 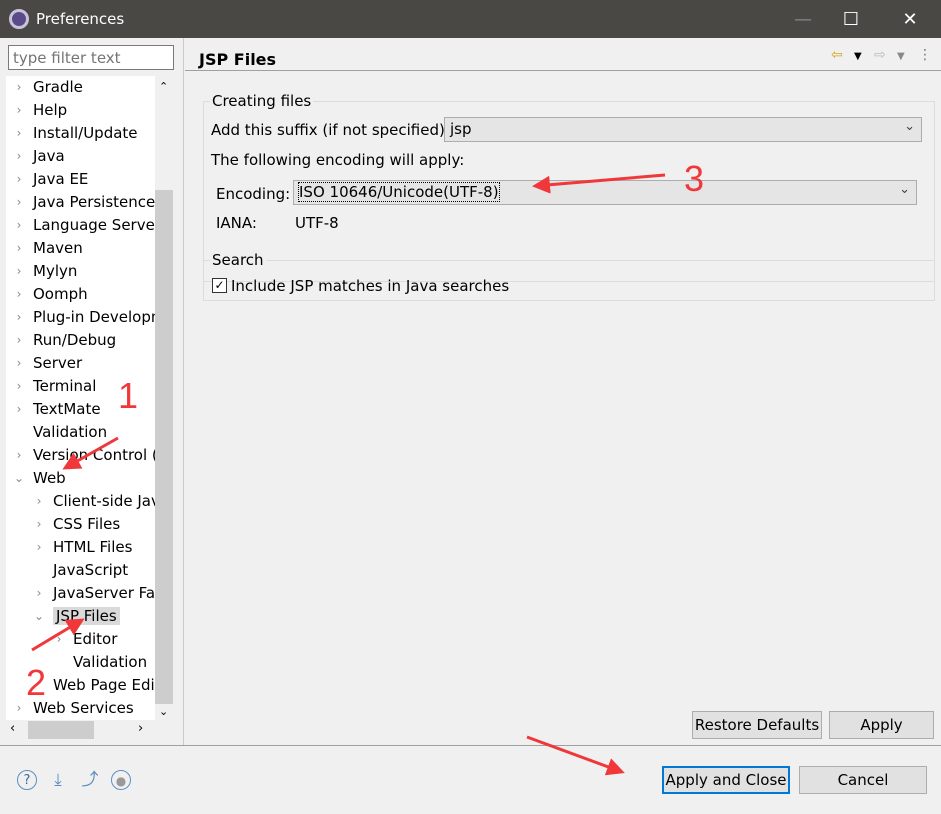 What do you see at coordinates (605, 192) in the screenshot?
I see `encoding-select: ISO 10646/Unicode(UTF-8) ⌄` at bounding box center [605, 192].